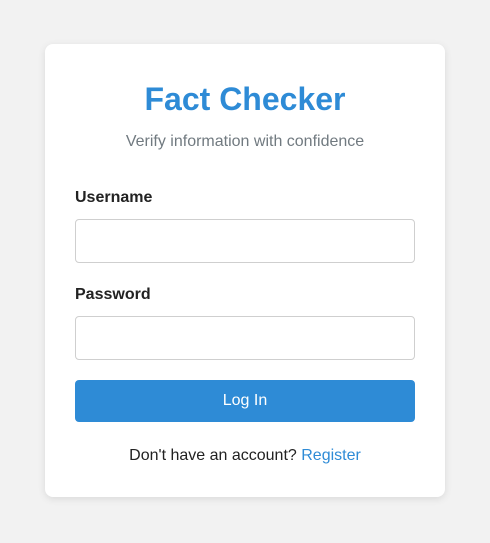 Image resolution: width=490 pixels, height=543 pixels. I want to click on register-prompt: Don't have an account? Register, so click(245, 456).